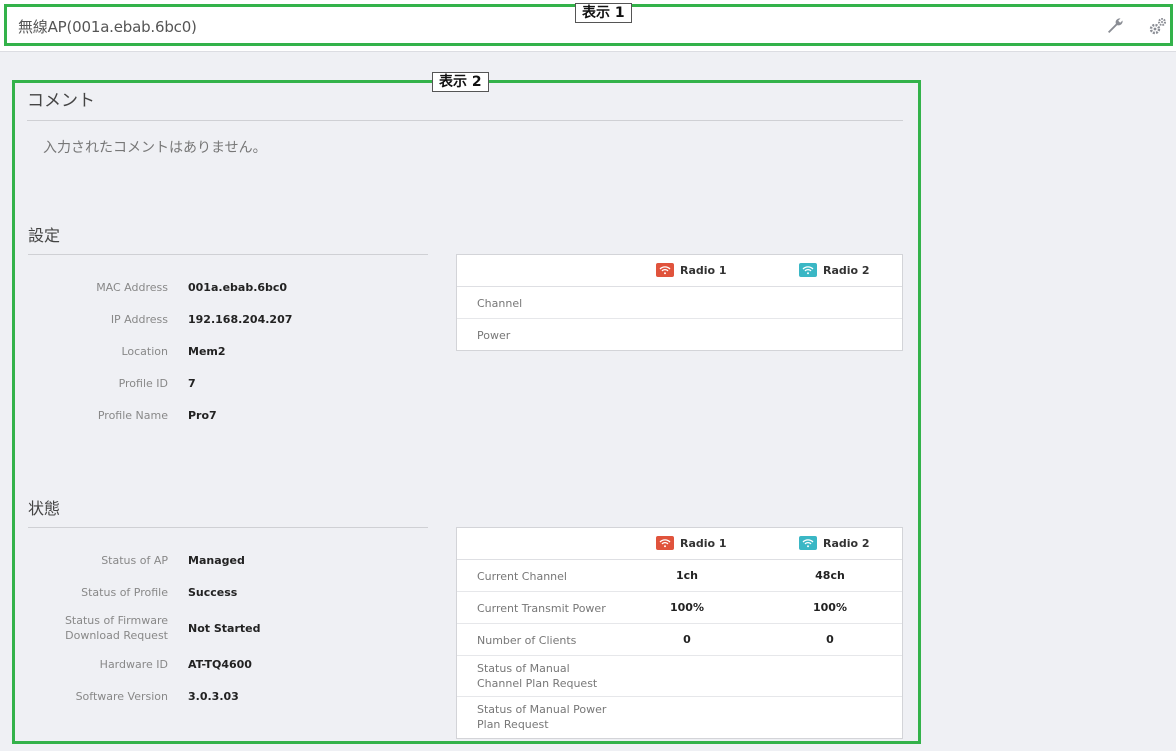  What do you see at coordinates (537, 676) in the screenshot?
I see `manual-channel-plan-label: Status of Manual Channel Plan Request` at bounding box center [537, 676].